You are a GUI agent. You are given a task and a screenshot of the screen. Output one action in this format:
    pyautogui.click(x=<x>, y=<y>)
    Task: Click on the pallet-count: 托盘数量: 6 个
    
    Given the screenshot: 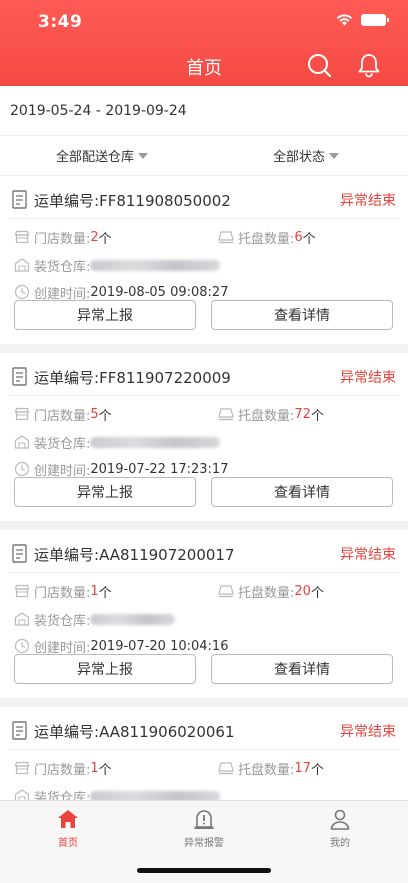 What is the action you would take?
    pyautogui.click(x=267, y=237)
    